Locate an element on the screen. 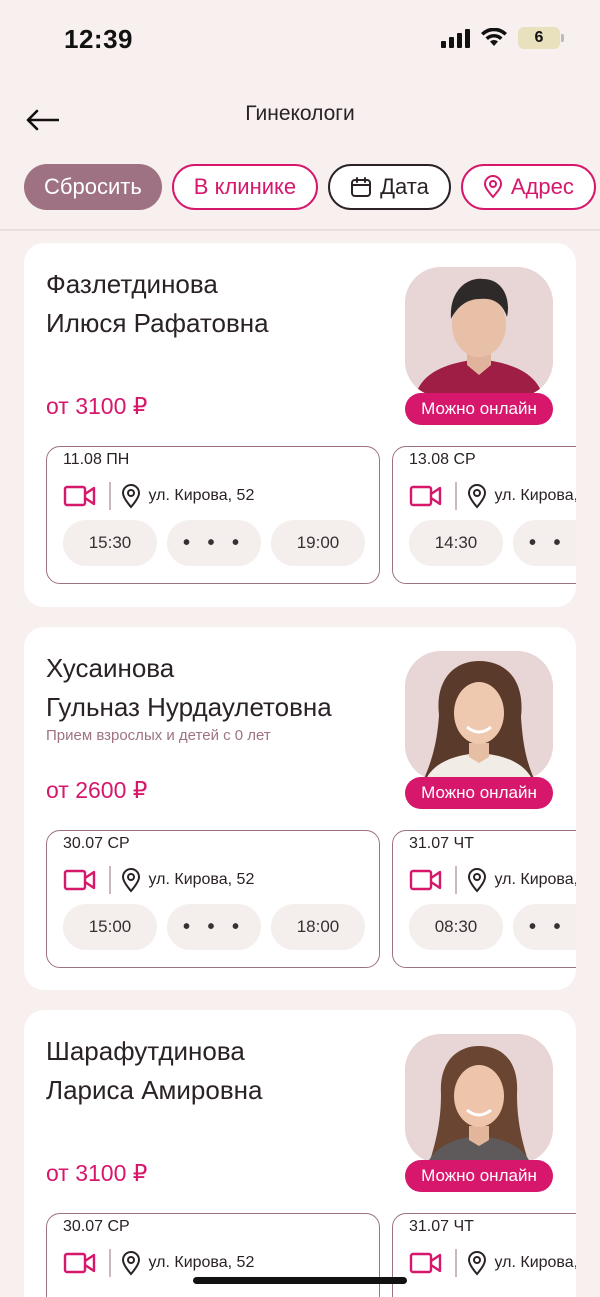 Image resolution: width=600 pixels, height=1297 pixels. time-slot-button: 08:30 is located at coordinates (456, 927).